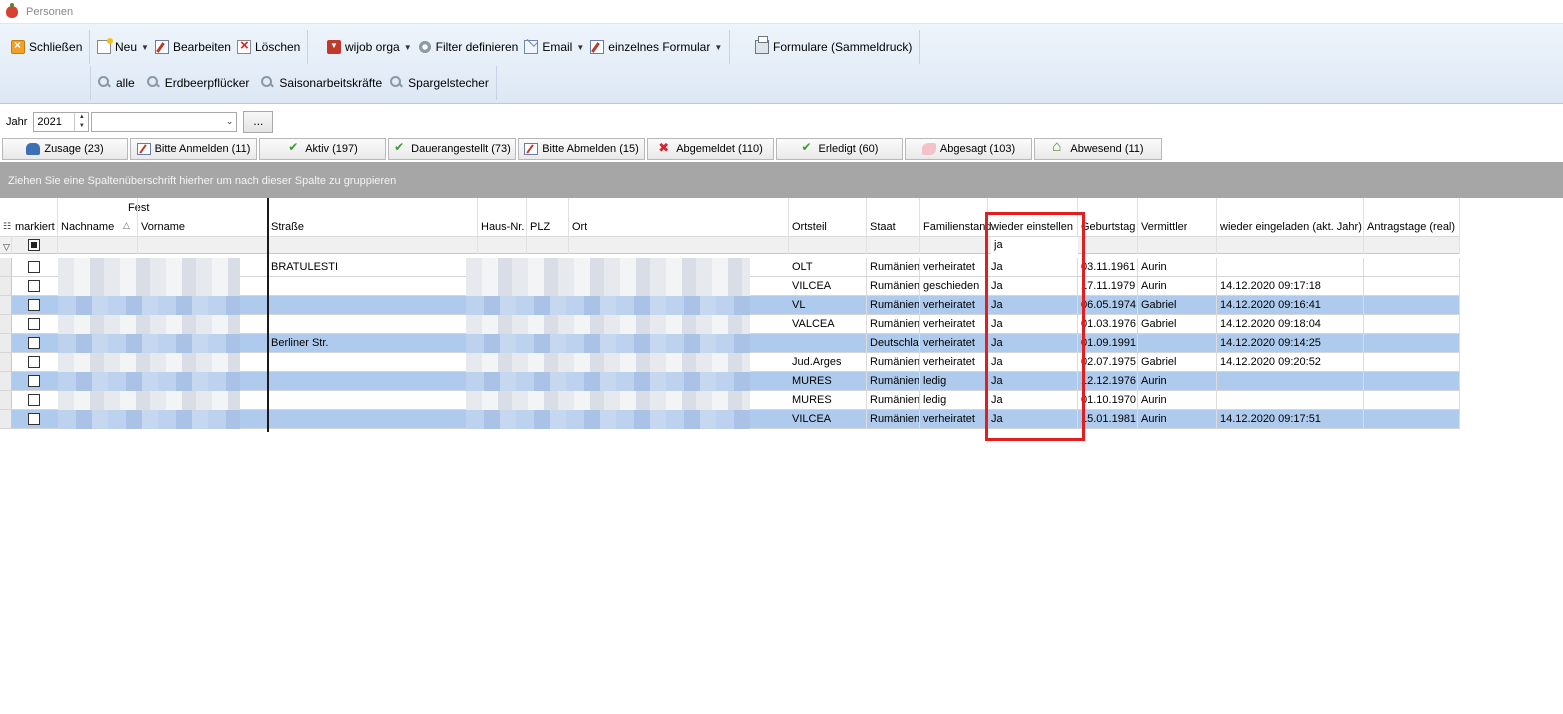 This screenshot has width=1563, height=714. What do you see at coordinates (1412, 245) in the screenshot?
I see `filter-cell-antragstage` at bounding box center [1412, 245].